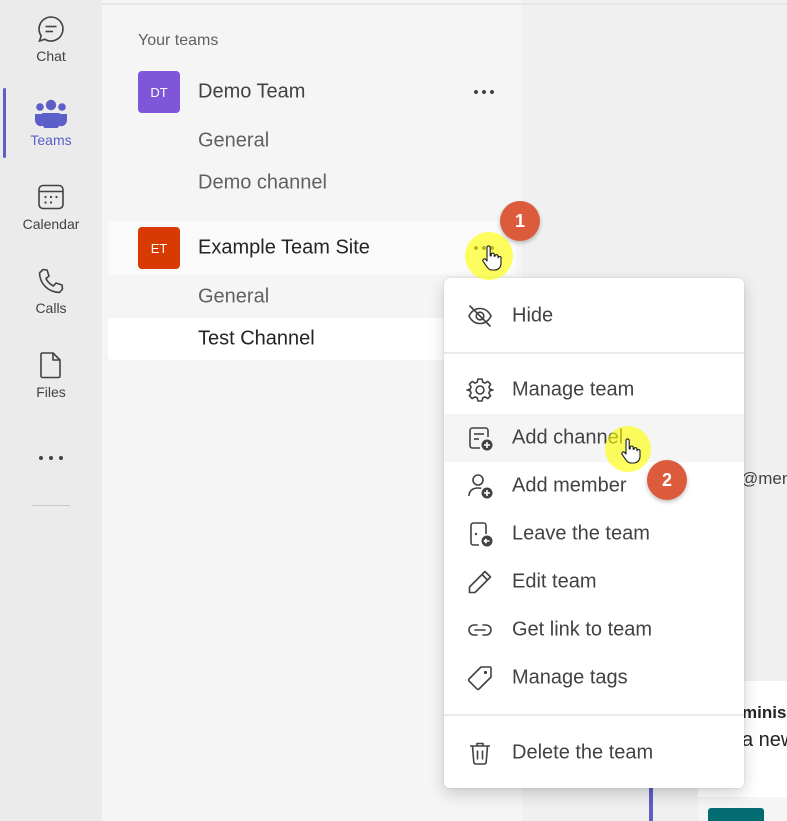 This screenshot has height=821, width=787. I want to click on app-rail: Chat Teams Calendar Calls Files, so click(51, 410).